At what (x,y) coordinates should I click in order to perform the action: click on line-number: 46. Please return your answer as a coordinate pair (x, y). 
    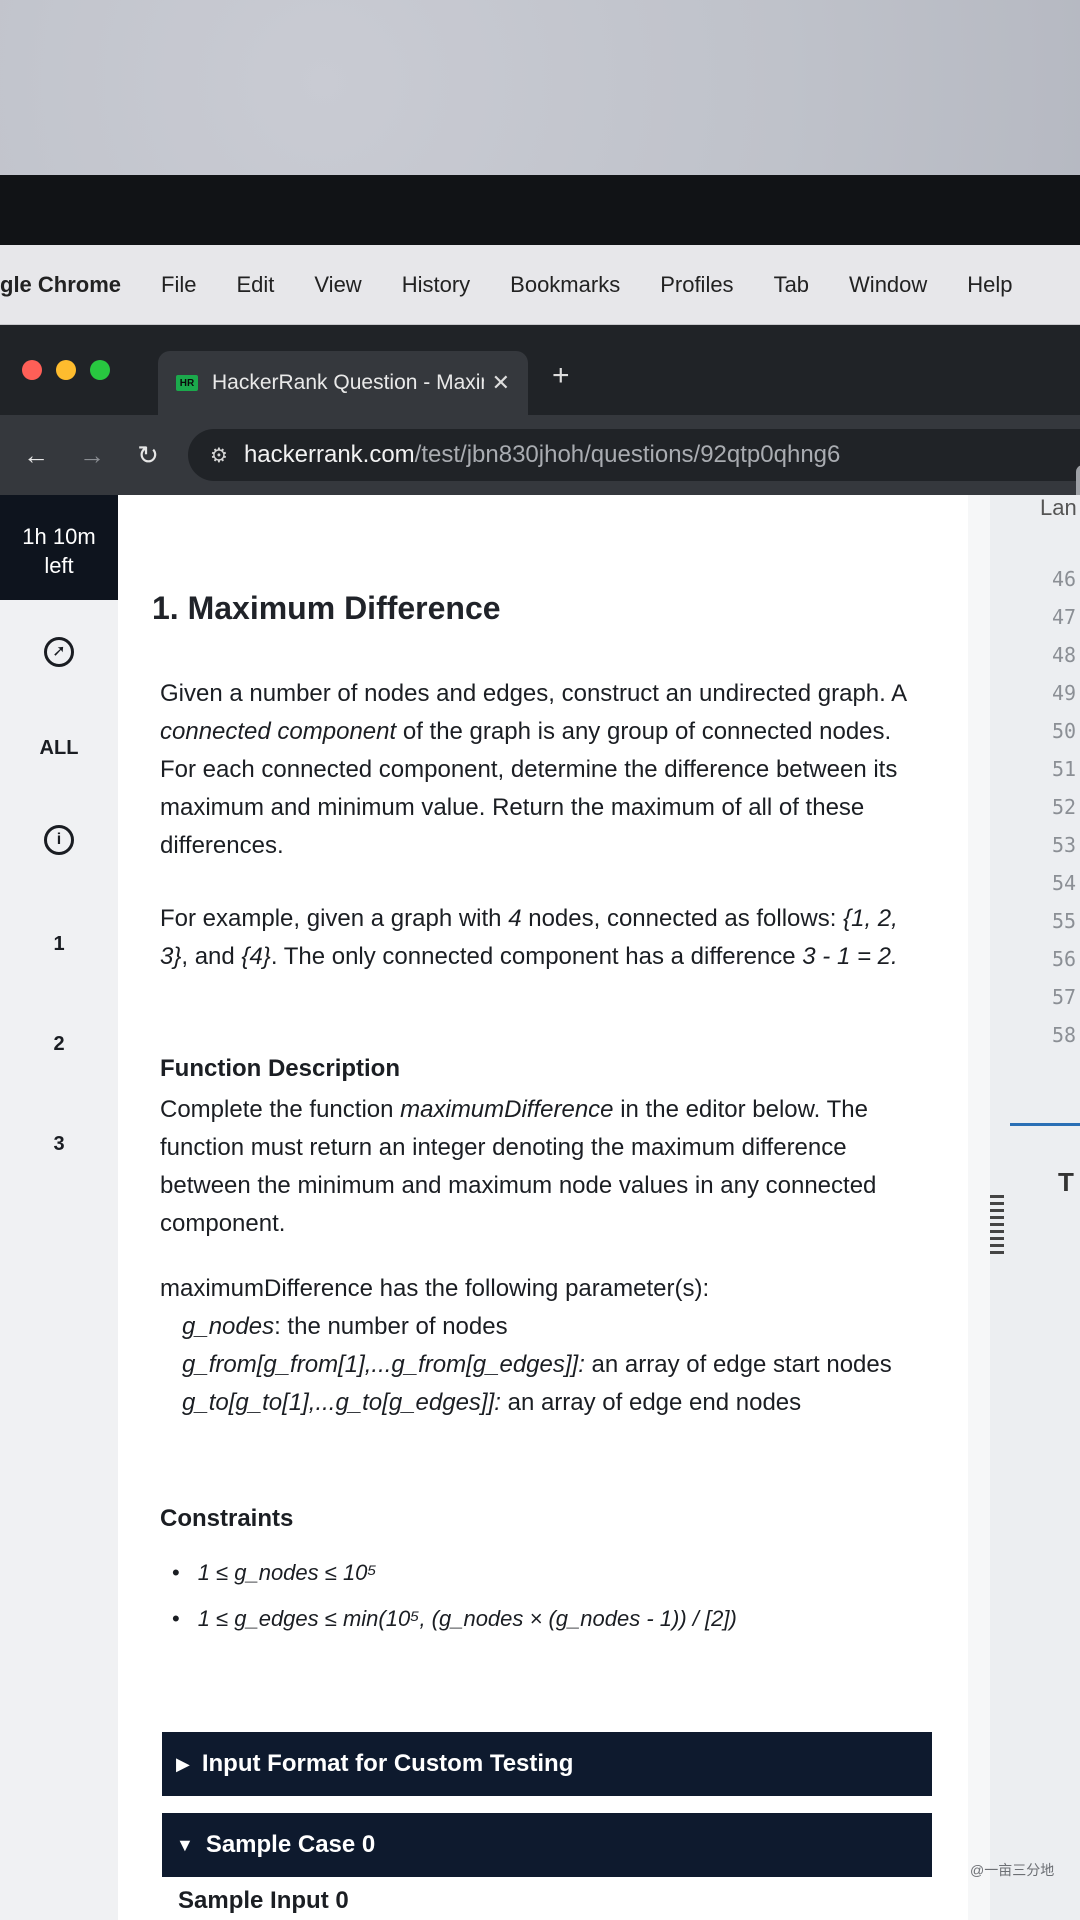
    Looking at the image, I should click on (1064, 579).